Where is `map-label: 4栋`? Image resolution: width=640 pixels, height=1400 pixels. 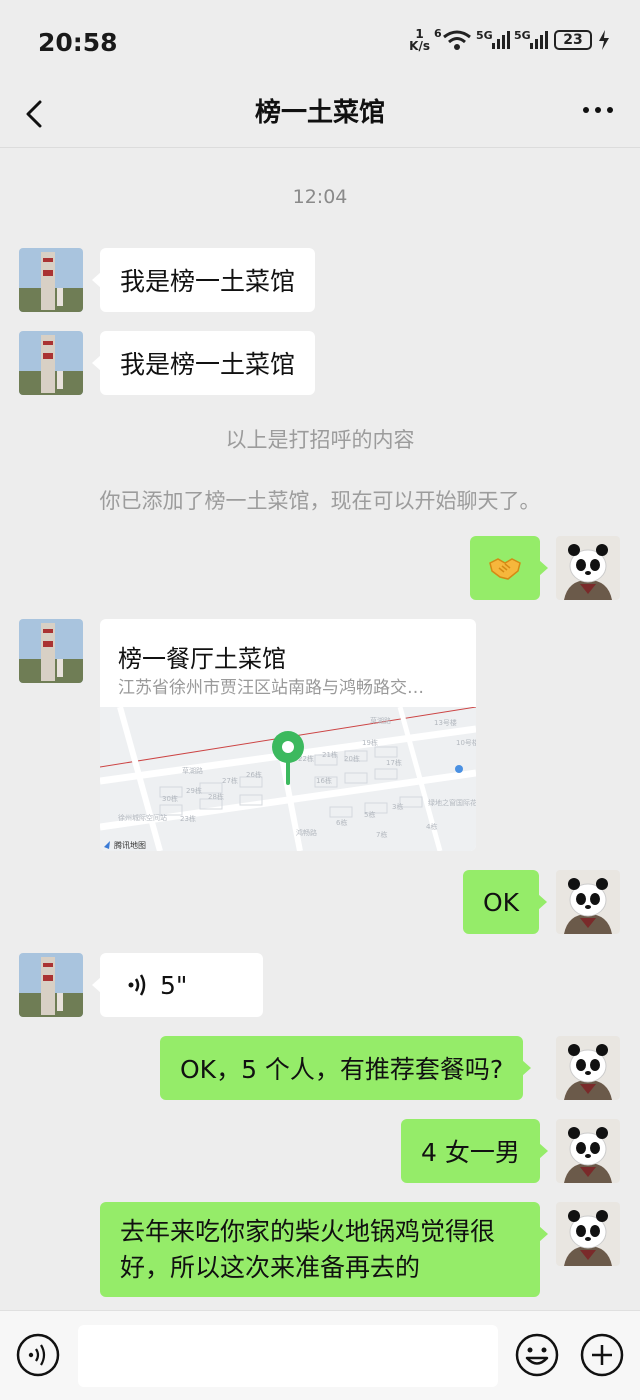 map-label: 4栋 is located at coordinates (431, 826).